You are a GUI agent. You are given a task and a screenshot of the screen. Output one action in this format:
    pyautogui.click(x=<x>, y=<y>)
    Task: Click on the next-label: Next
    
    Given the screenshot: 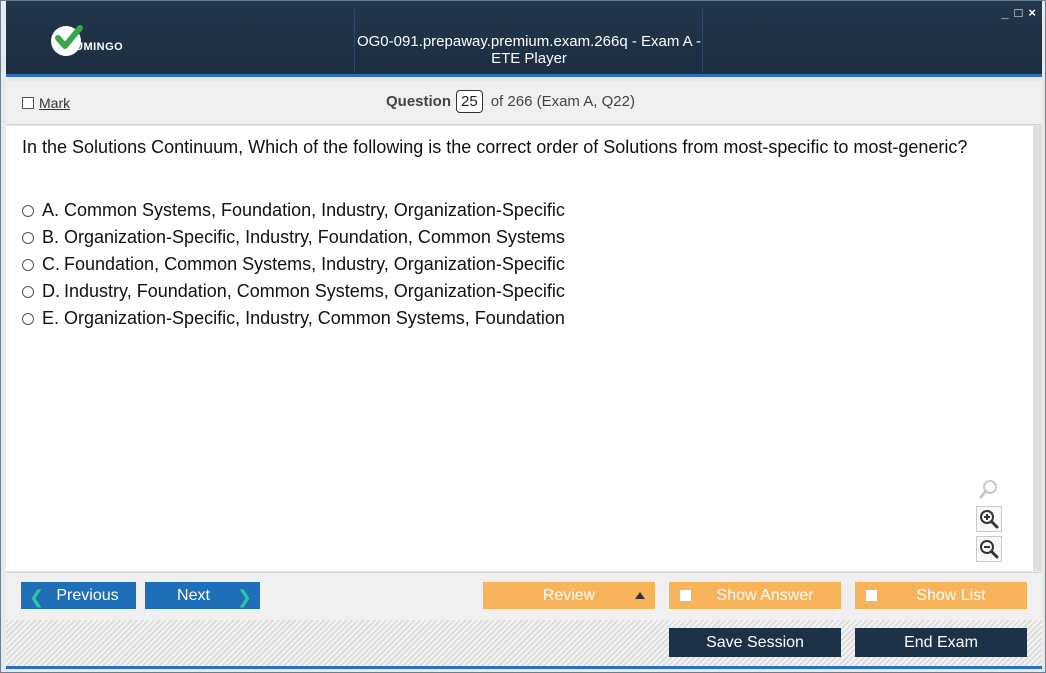 What is the action you would take?
    pyautogui.click(x=193, y=595)
    